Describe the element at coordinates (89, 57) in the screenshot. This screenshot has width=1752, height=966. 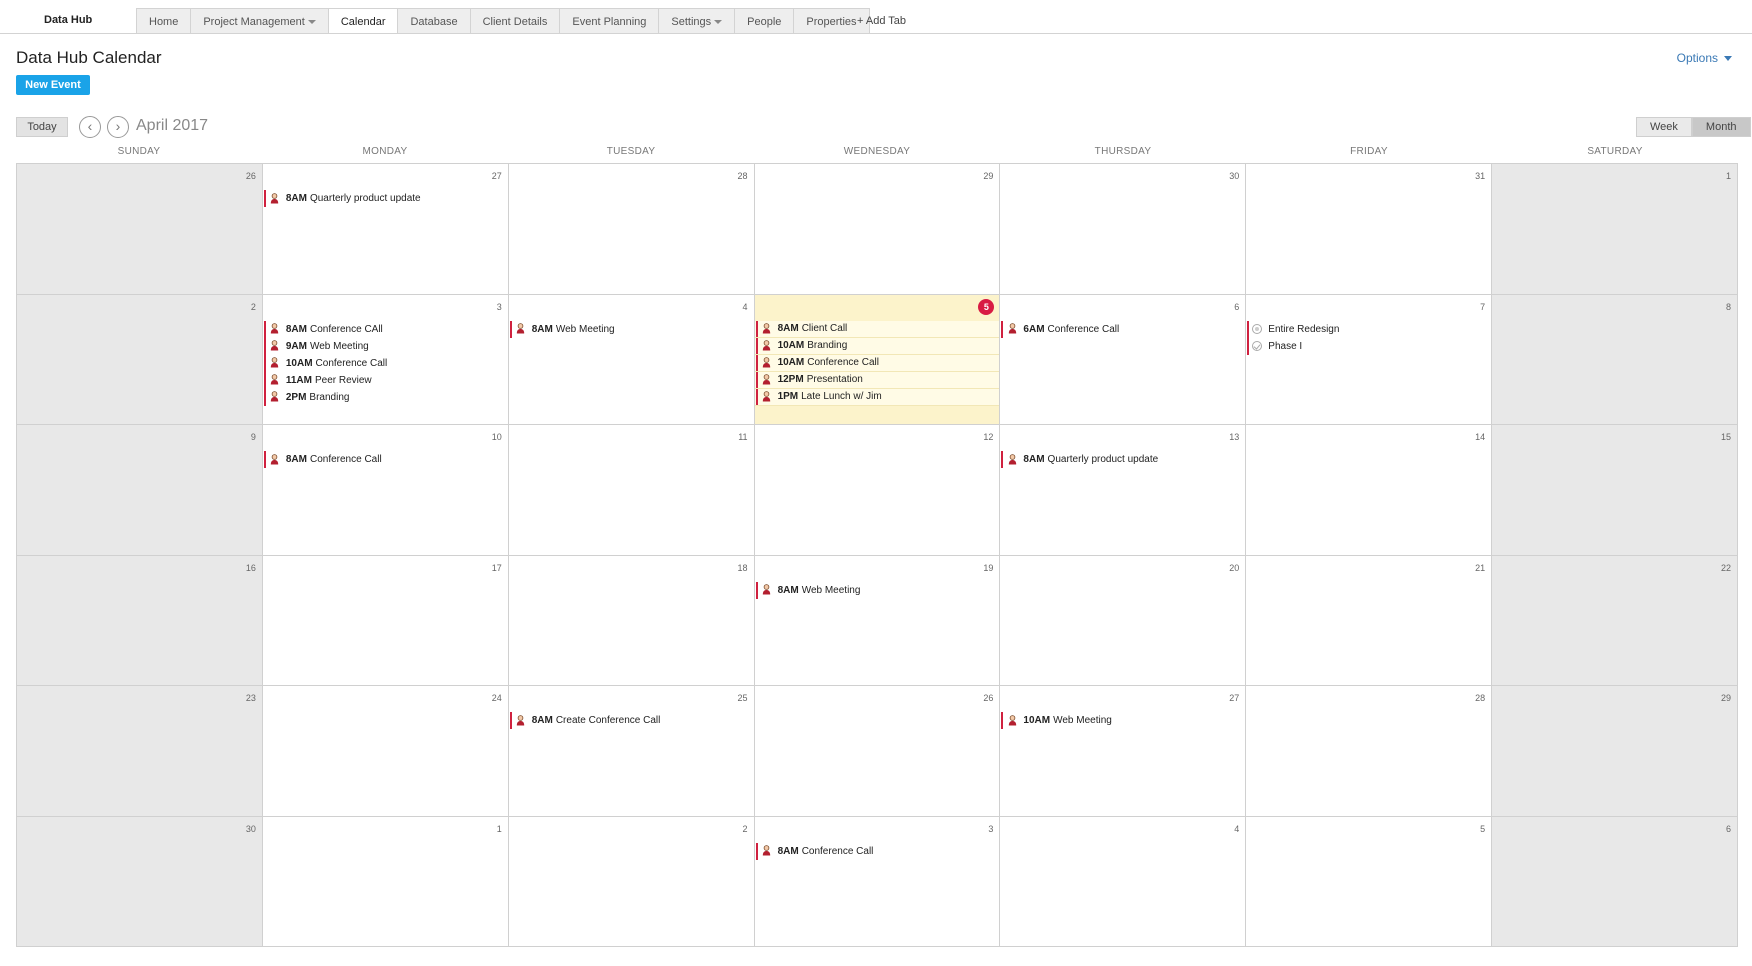
I see `page-title: Data Hub Calendar` at that location.